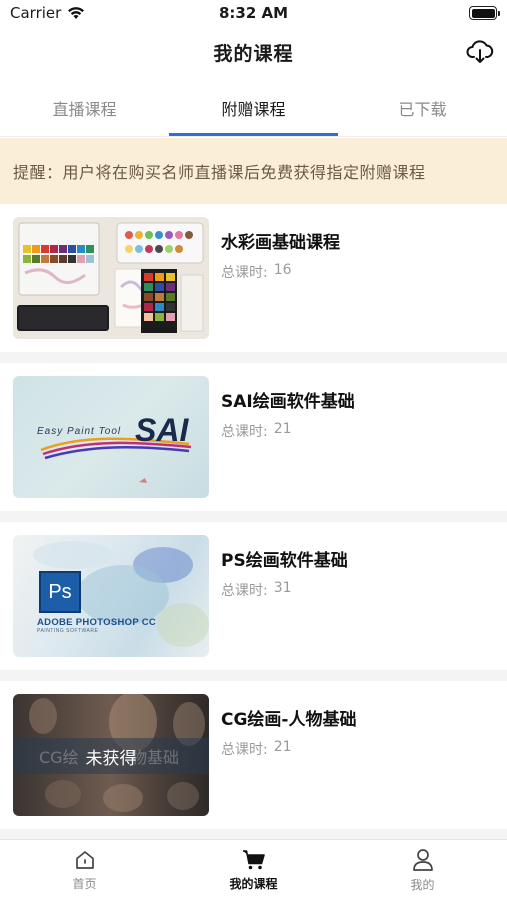  I want to click on course-info: SAI绘画软件基础 总课时: 21, so click(288, 437).